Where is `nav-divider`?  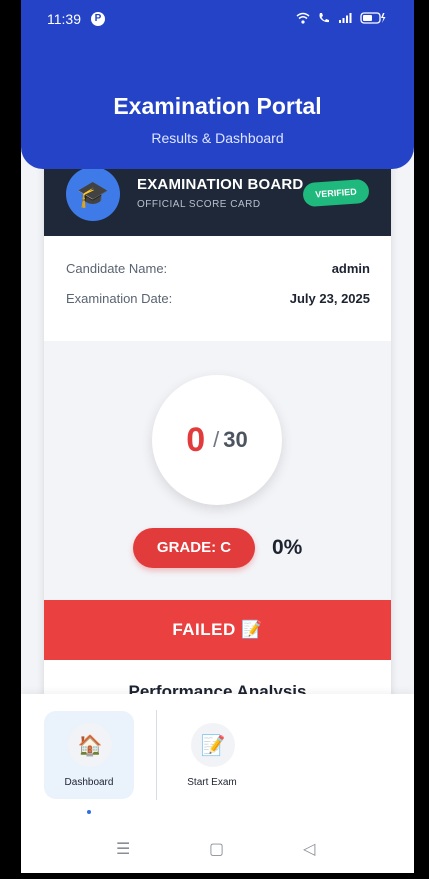
nav-divider is located at coordinates (156, 755).